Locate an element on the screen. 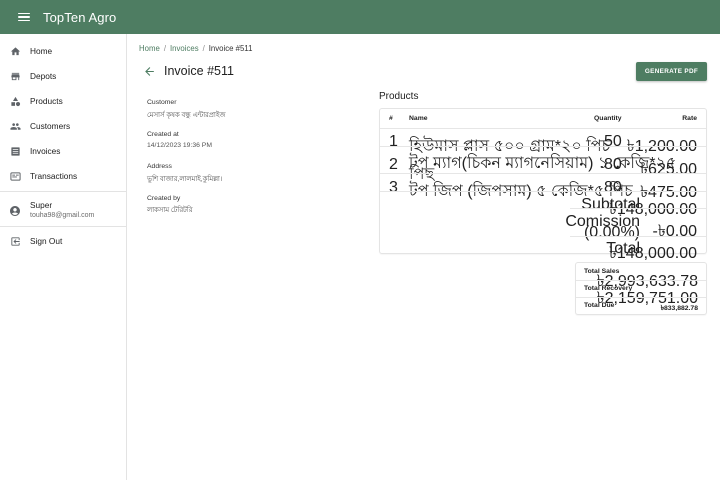  page-title: Invoice #511 is located at coordinates (199, 71).